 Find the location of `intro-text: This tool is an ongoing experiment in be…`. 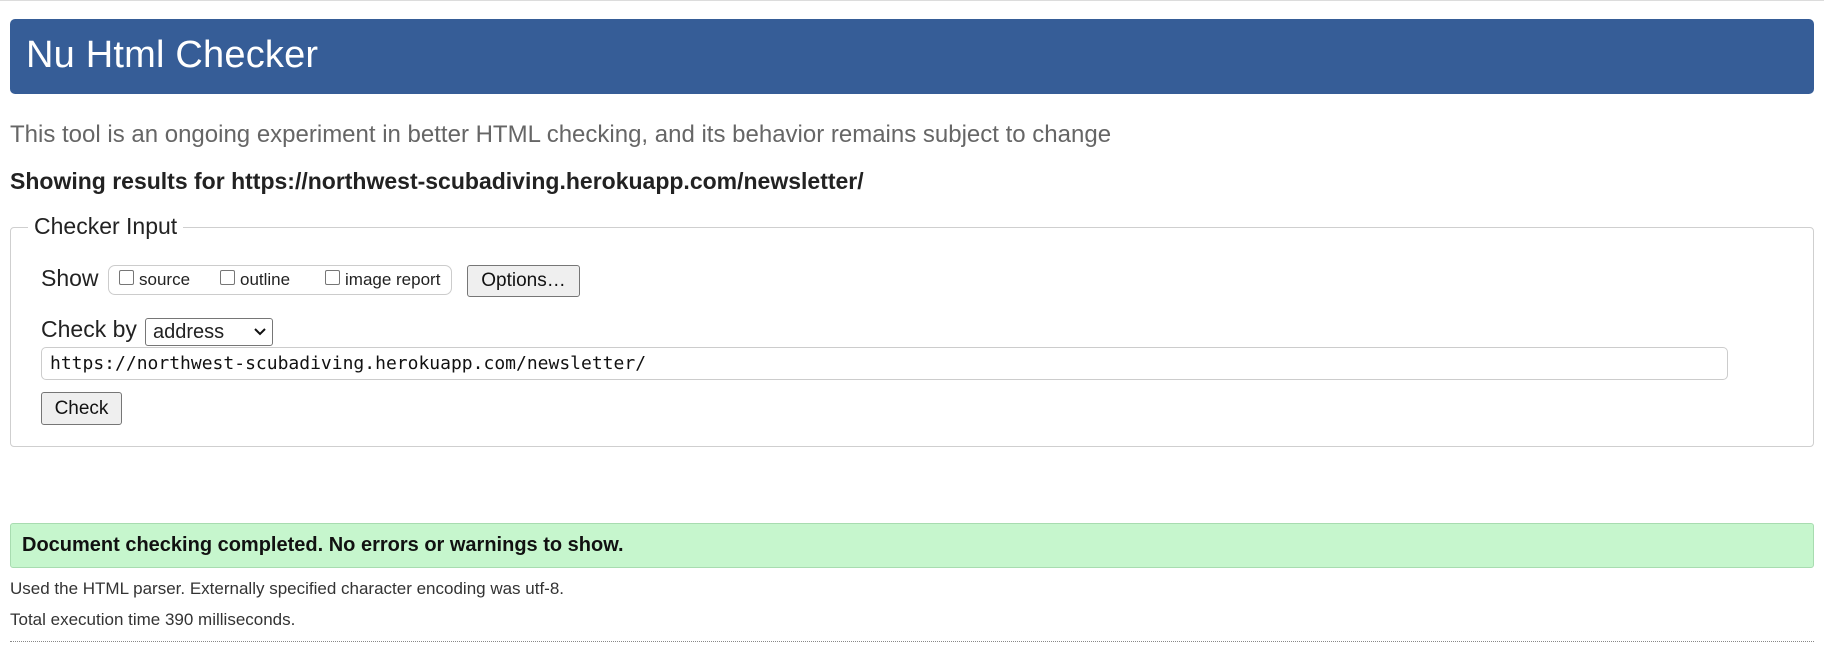

intro-text: This tool is an ongoing experiment in be… is located at coordinates (561, 134).